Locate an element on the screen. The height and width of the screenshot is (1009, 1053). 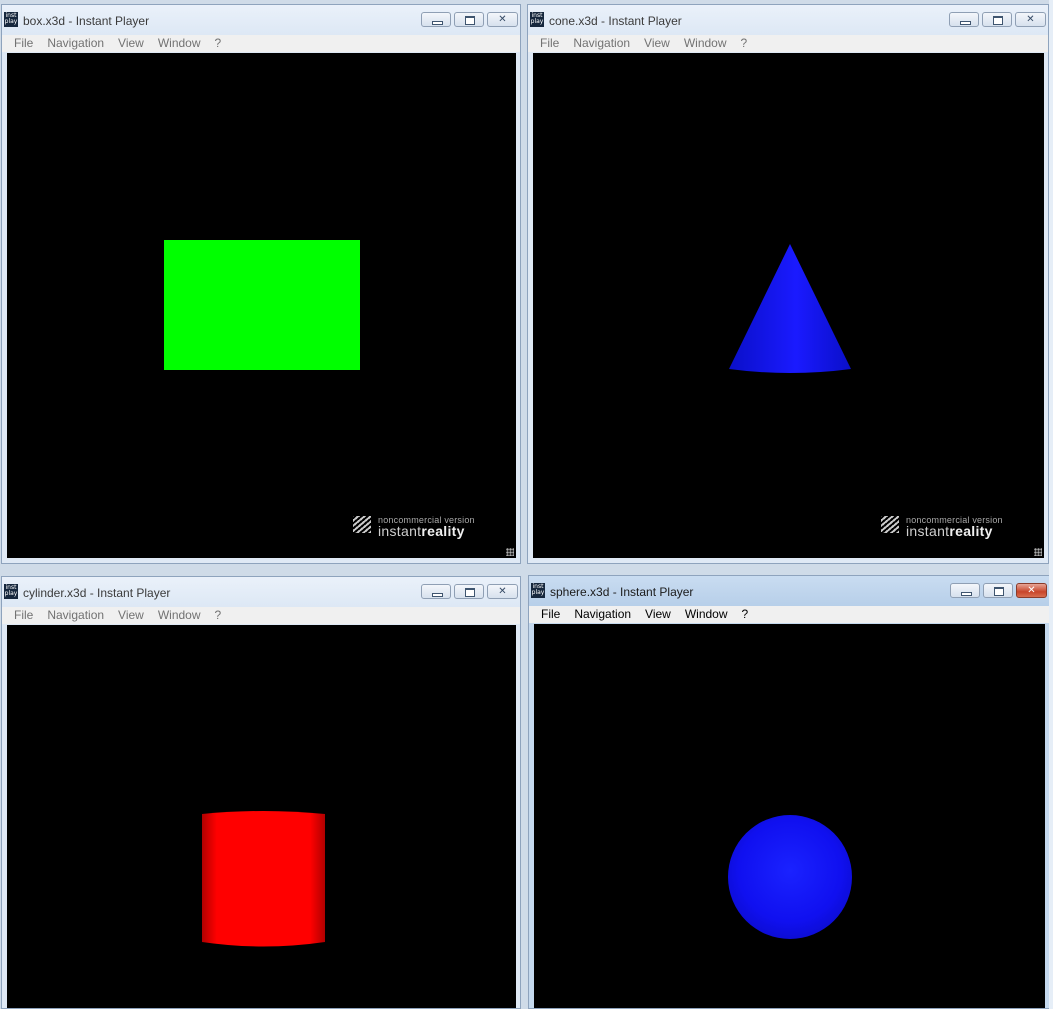
window-title: cone.x3d - Instant Player is located at coordinates (615, 21).